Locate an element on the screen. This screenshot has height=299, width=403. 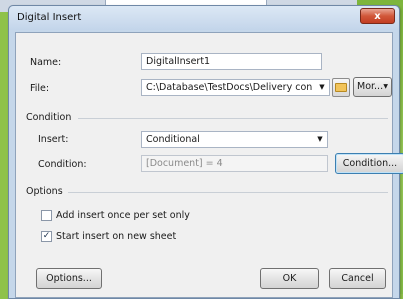
condition-group-title: Condition is located at coordinates (49, 117).